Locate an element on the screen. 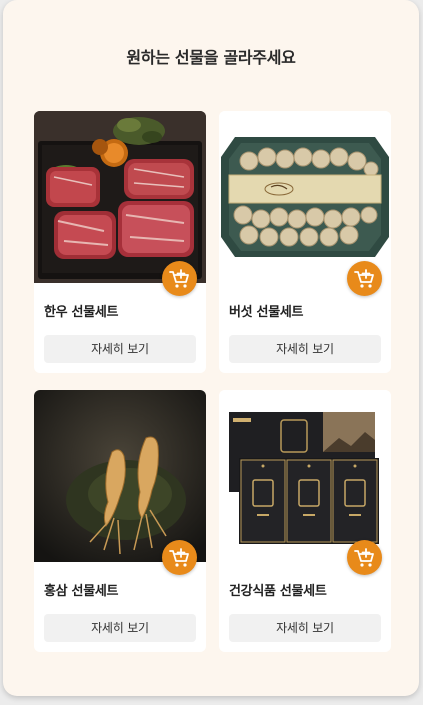 This screenshot has width=423, height=705. mushroom-gift-box-image is located at coordinates (305, 197).